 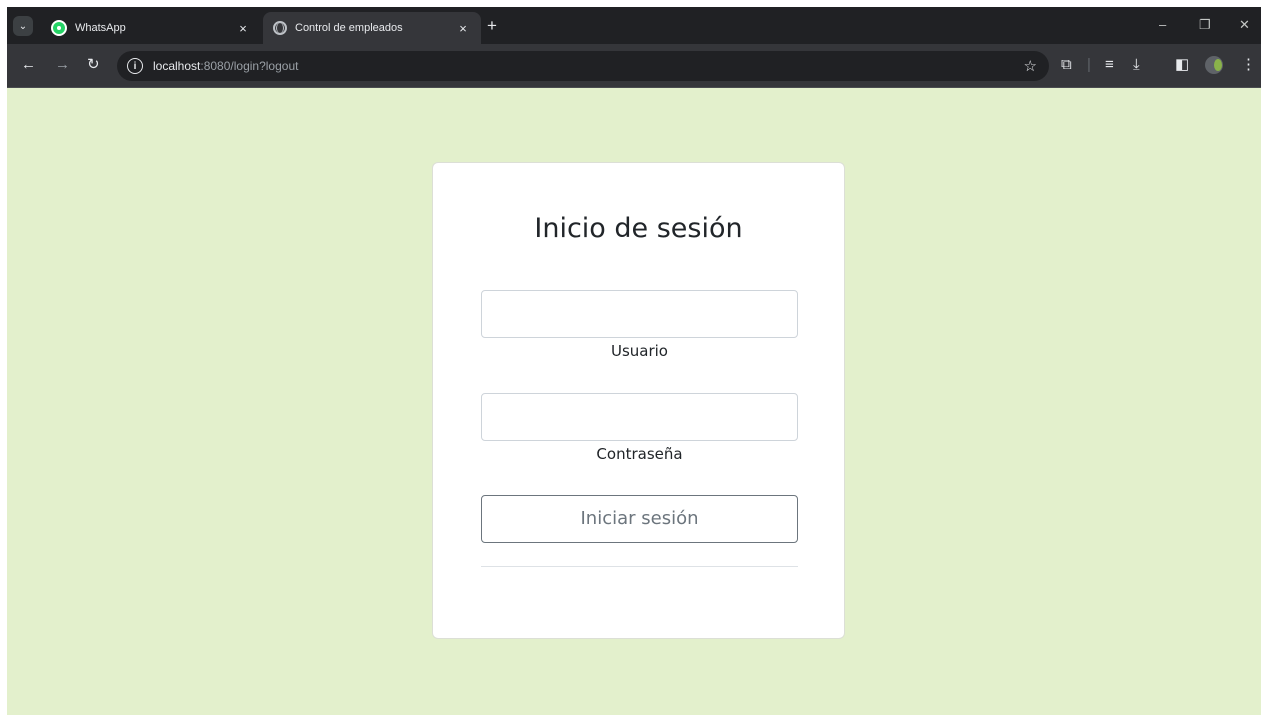 What do you see at coordinates (280, 28) in the screenshot?
I see `globe-icon` at bounding box center [280, 28].